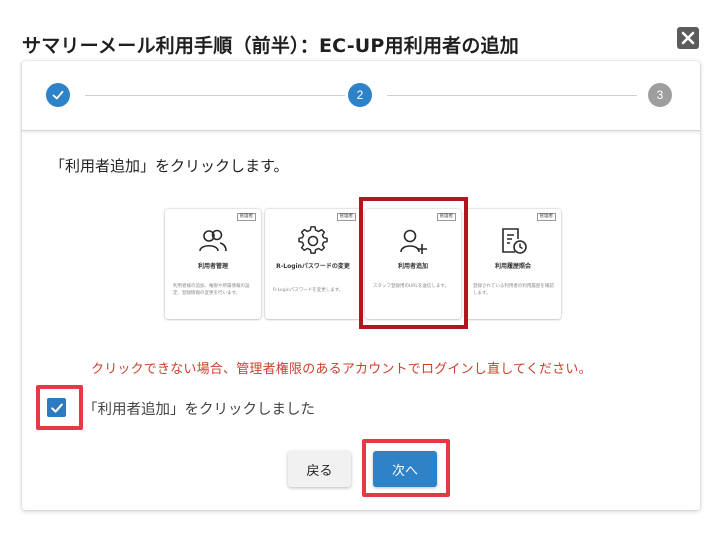 This screenshot has height=536, width=727. Describe the element at coordinates (308, 290) in the screenshot. I see `tile-description: R-Loginパスワードを変更します。` at that location.